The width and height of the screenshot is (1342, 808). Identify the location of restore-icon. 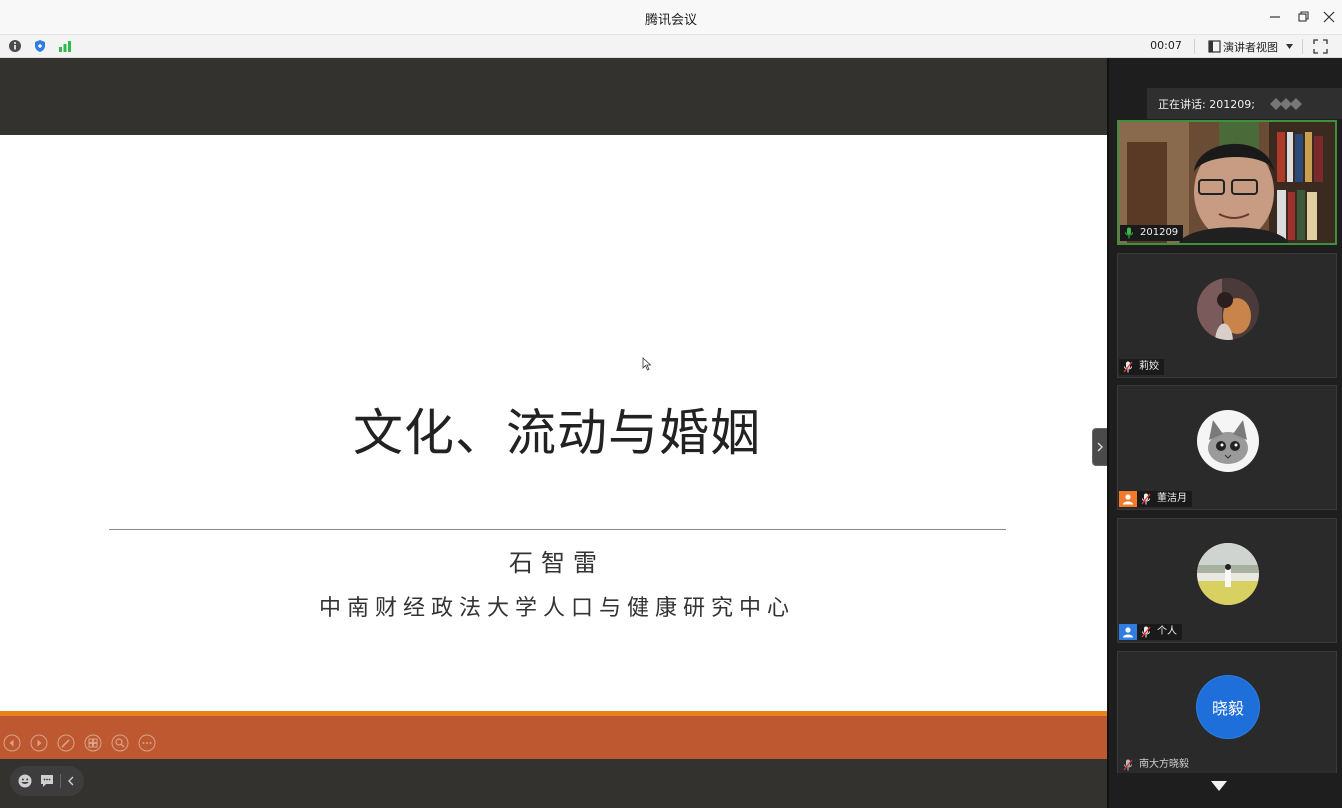
(1303, 17).